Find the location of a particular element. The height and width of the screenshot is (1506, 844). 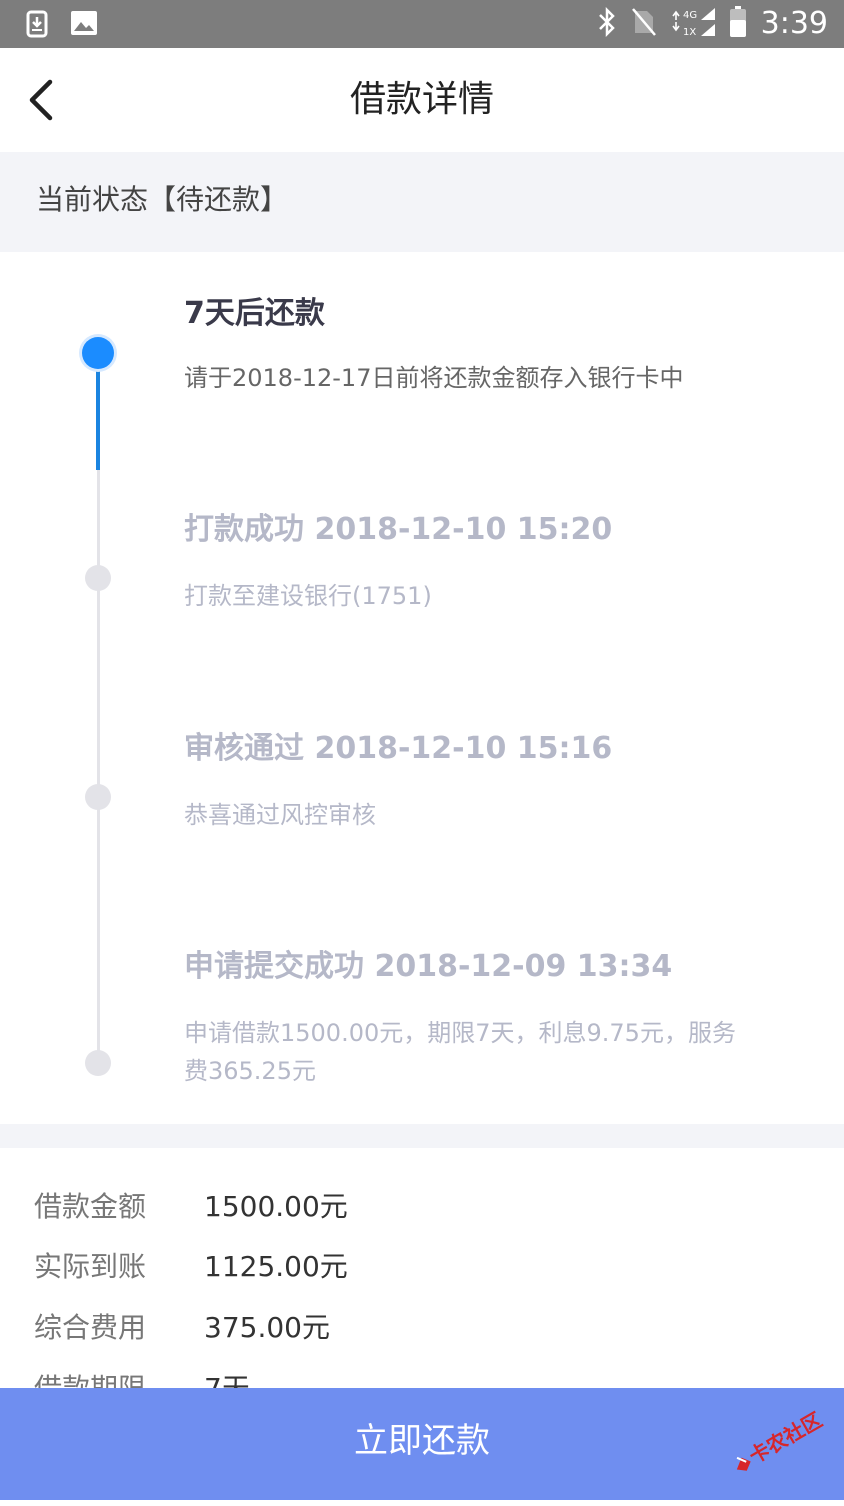

detail-row: 实际到账 1125.00元 is located at coordinates (191, 1265).